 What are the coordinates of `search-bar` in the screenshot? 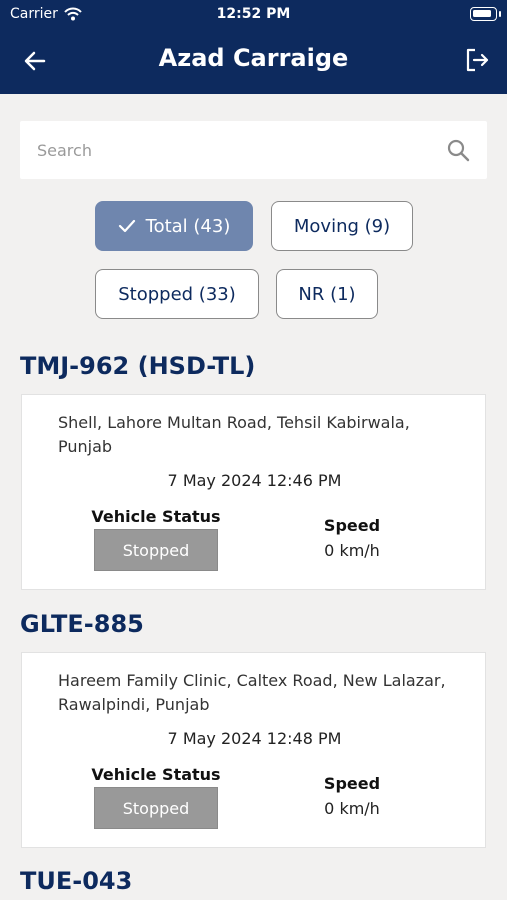 It's located at (253, 150).